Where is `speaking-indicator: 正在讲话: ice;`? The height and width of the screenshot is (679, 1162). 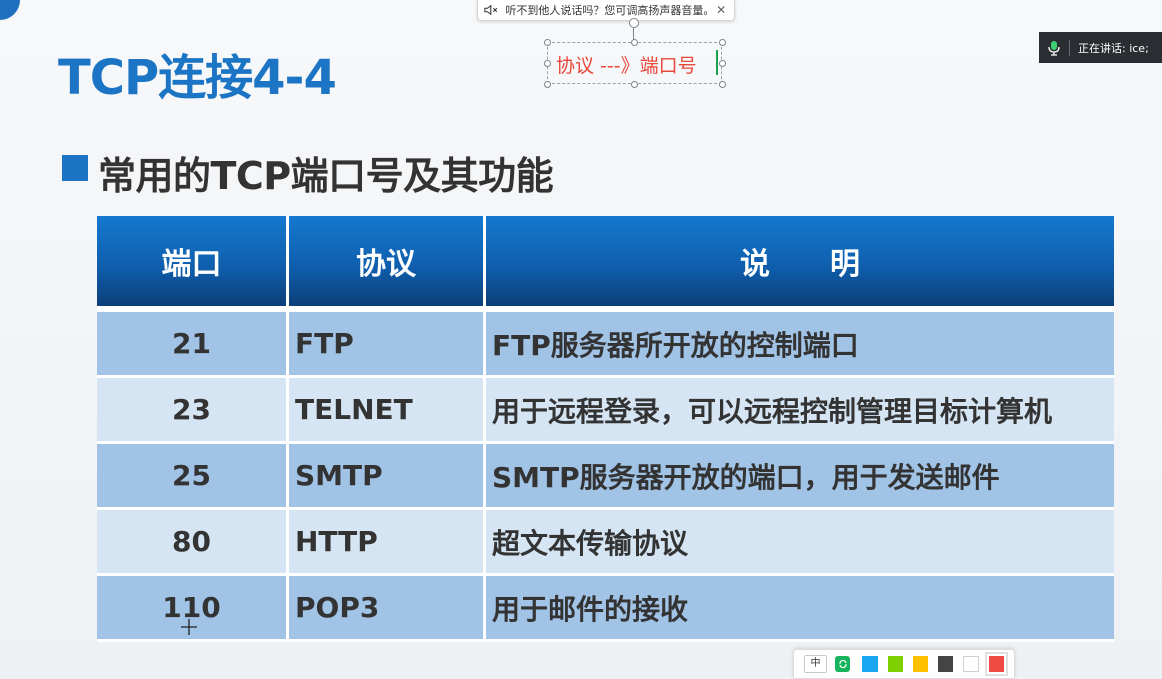 speaking-indicator: 正在讲话: ice; is located at coordinates (1100, 47).